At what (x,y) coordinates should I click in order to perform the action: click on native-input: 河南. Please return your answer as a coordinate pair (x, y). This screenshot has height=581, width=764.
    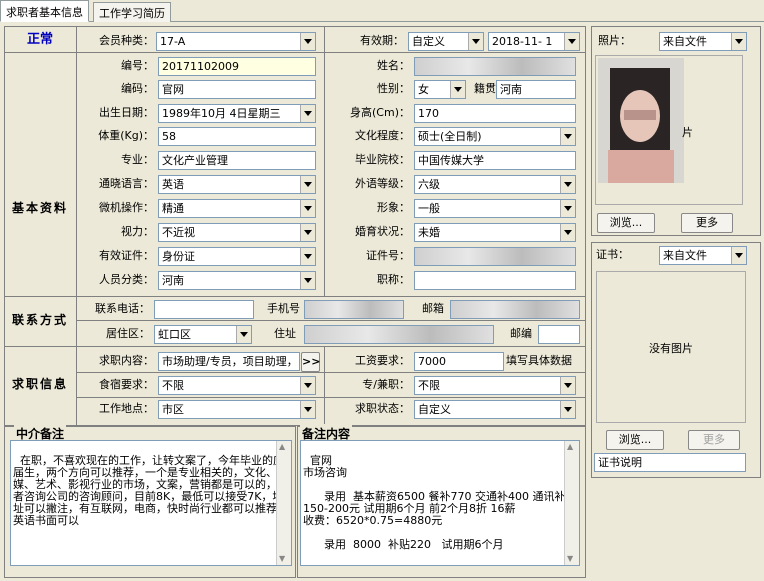
    Looking at the image, I should click on (536, 89).